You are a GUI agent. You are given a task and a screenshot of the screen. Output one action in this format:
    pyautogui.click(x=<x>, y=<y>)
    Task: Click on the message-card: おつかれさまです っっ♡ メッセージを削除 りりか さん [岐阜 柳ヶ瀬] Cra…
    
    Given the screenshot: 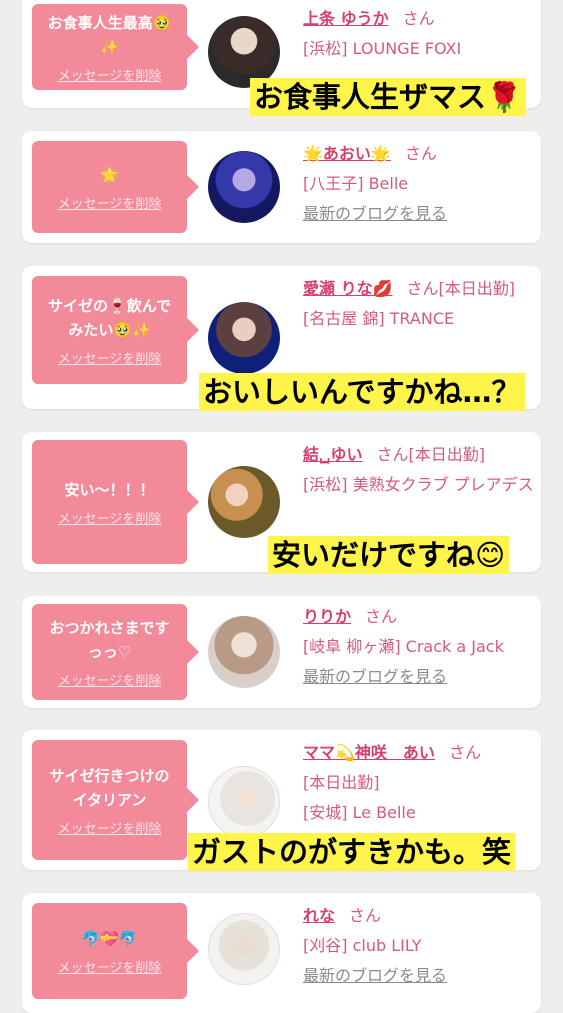 What is the action you would take?
    pyautogui.click(x=281, y=652)
    